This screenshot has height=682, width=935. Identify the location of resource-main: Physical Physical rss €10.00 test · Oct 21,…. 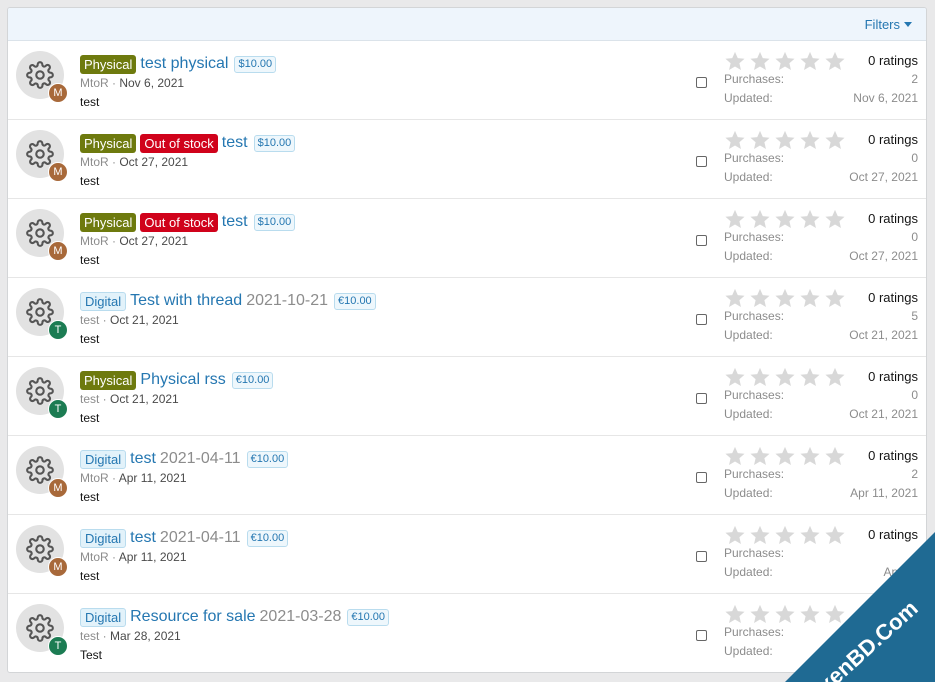
(383, 397).